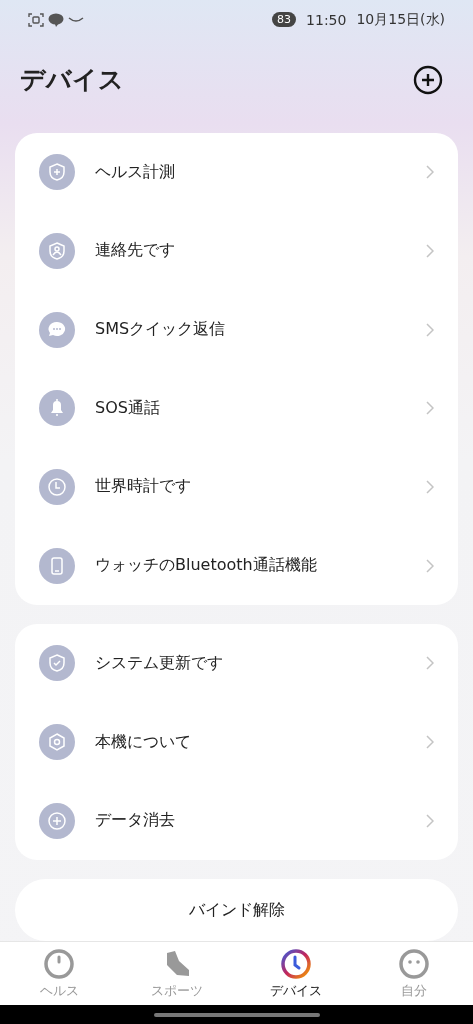 This screenshot has width=473, height=1024. I want to click on battery-level: 83, so click(284, 20).